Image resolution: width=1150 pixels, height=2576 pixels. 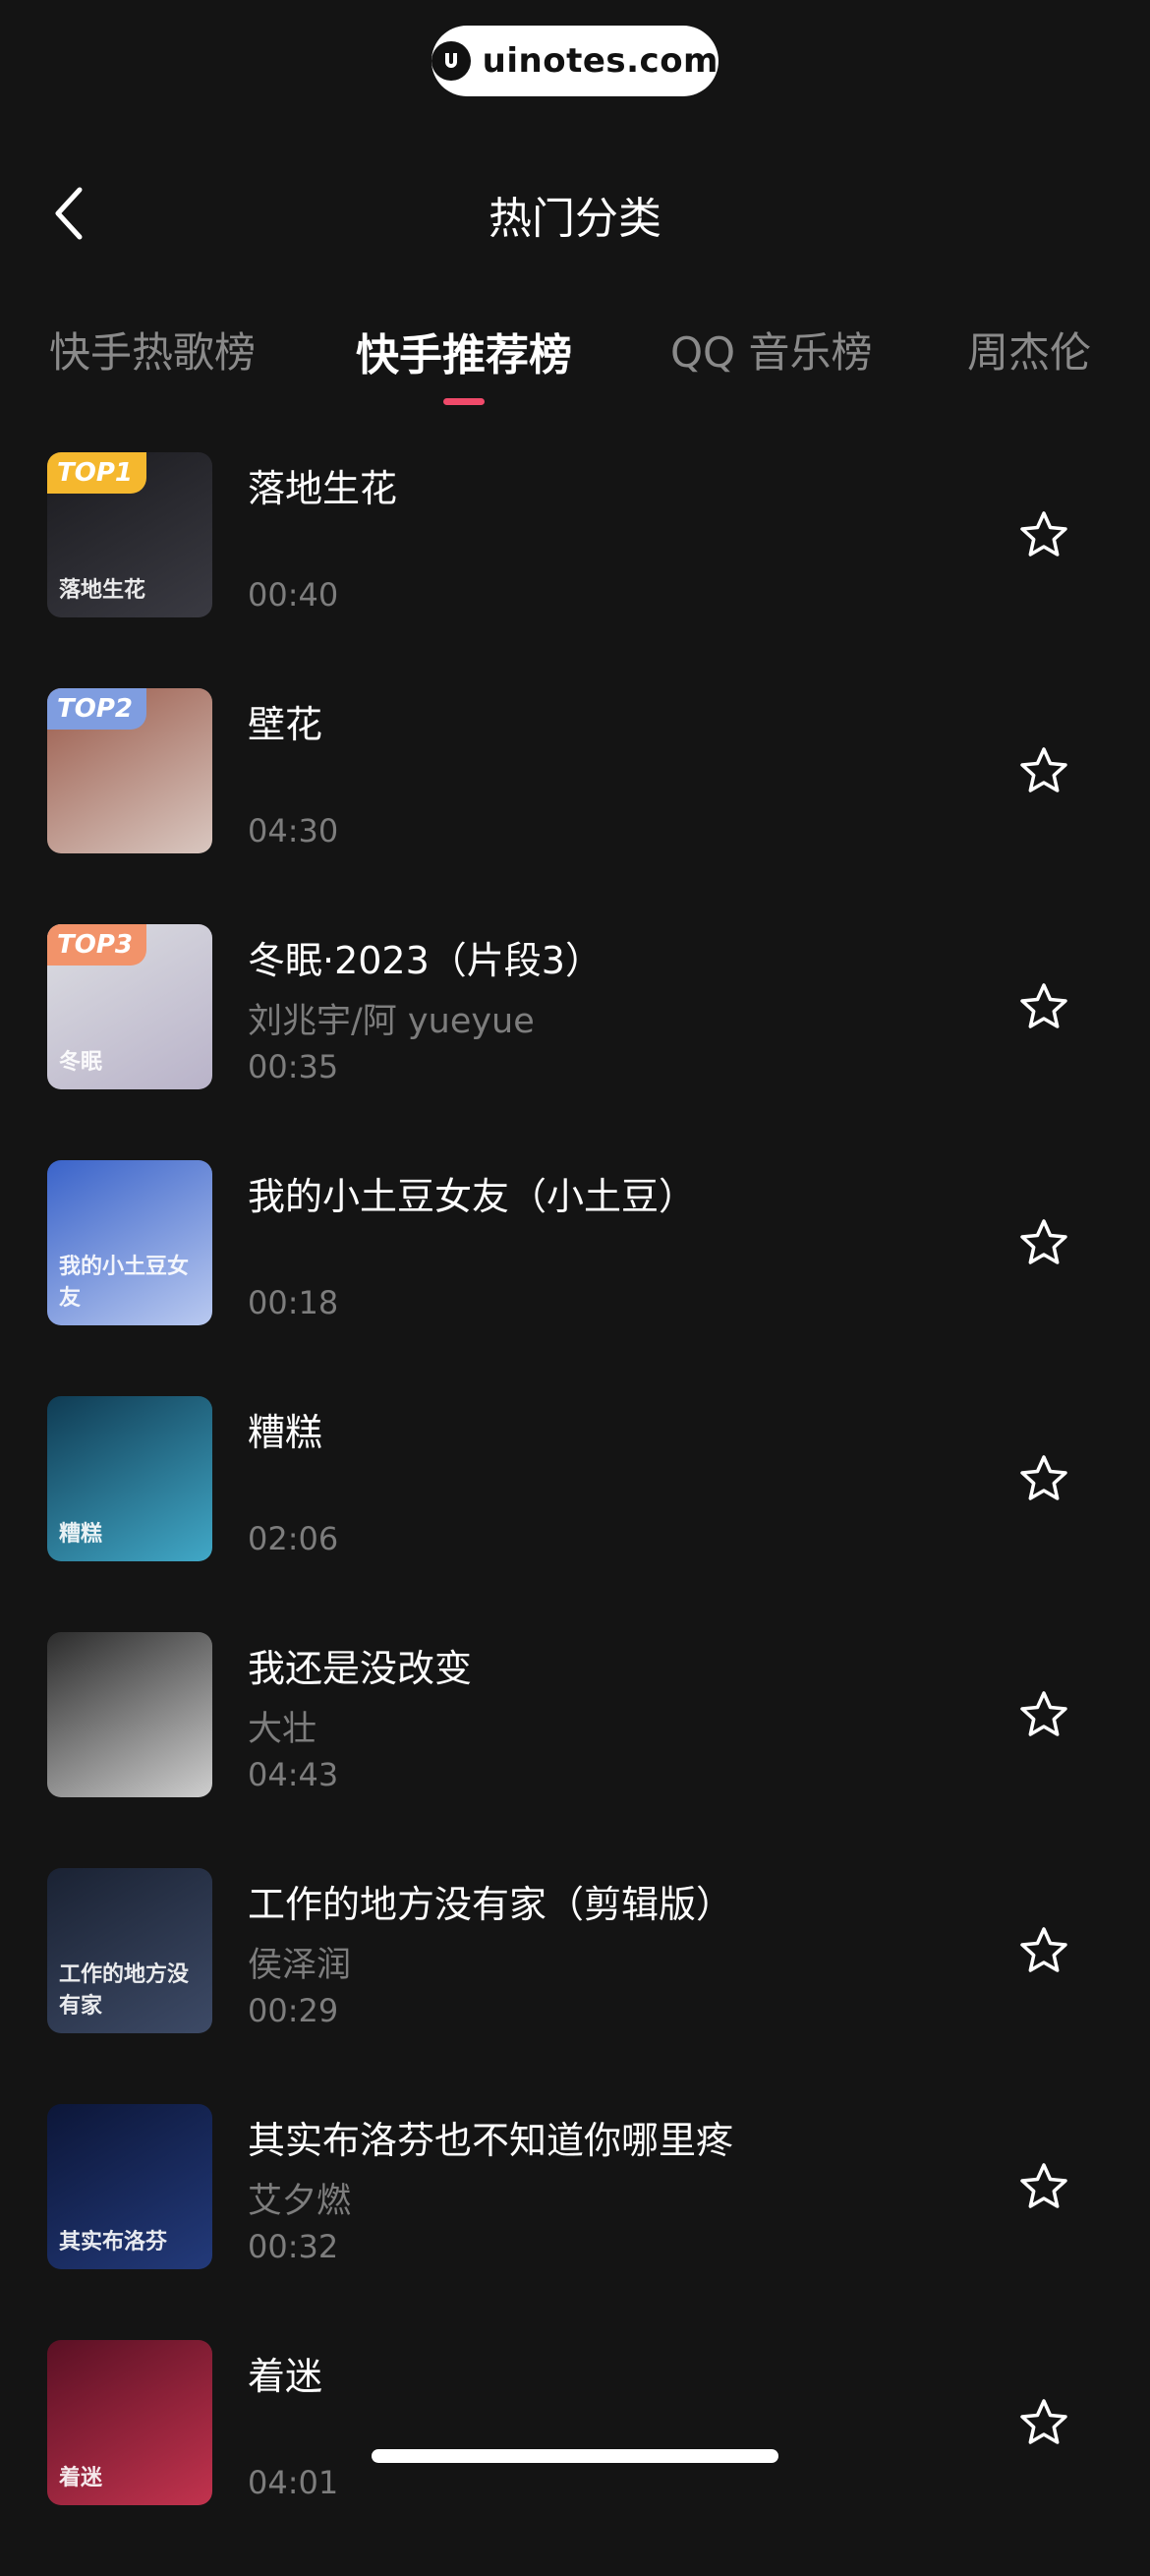 I want to click on watermark-badge: uinotes.com, so click(x=575, y=61).